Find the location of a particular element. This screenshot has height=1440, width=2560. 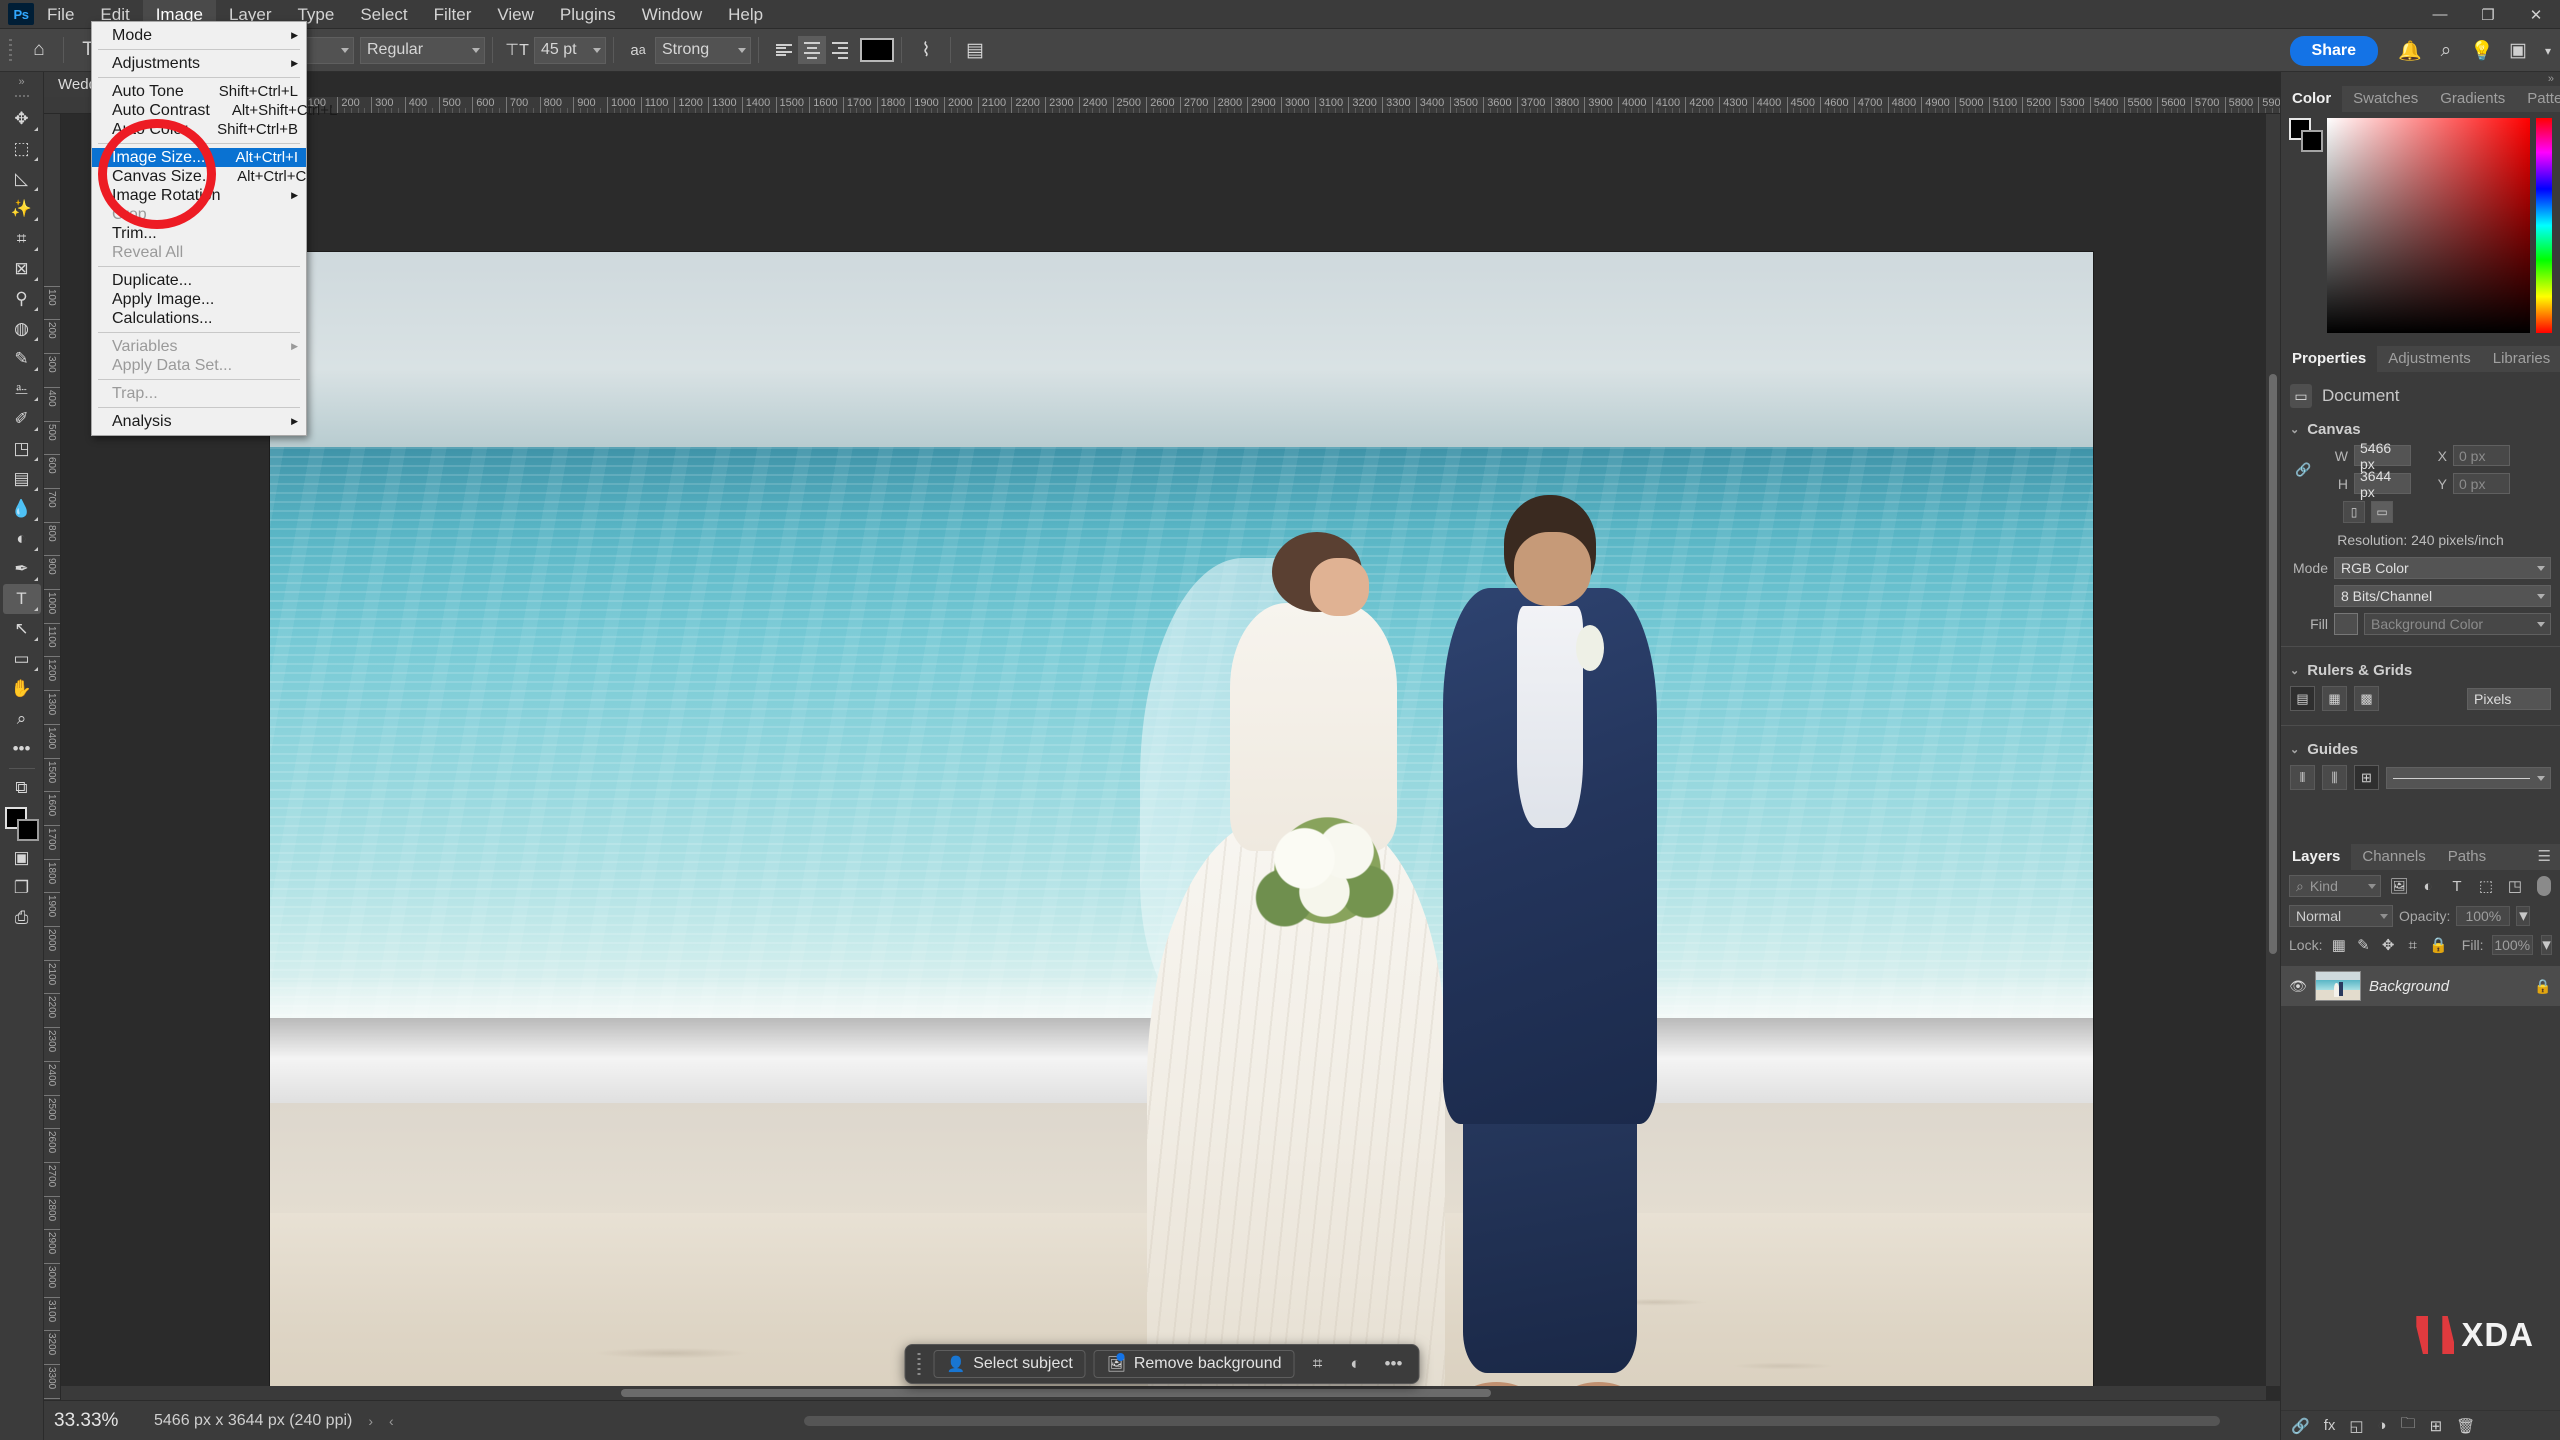

canvas-horizontal-scrollbar is located at coordinates (1163, 1393).